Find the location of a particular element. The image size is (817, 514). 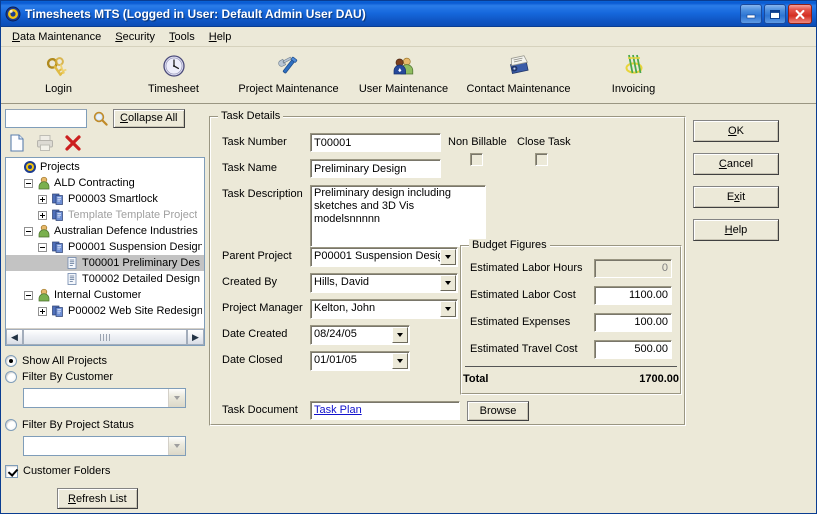

checkbox-customer-folders: Customer Folders is located at coordinates (105, 471).